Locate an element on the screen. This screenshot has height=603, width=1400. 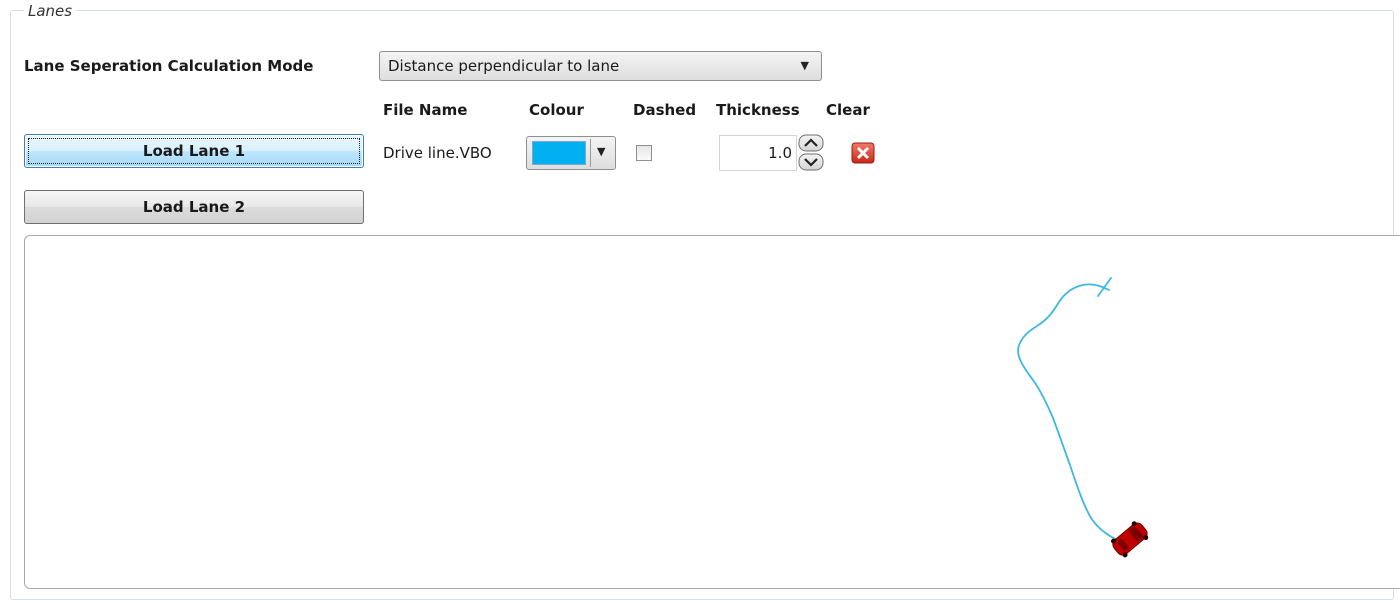
lane-preview-drawing is located at coordinates (1083, 417).